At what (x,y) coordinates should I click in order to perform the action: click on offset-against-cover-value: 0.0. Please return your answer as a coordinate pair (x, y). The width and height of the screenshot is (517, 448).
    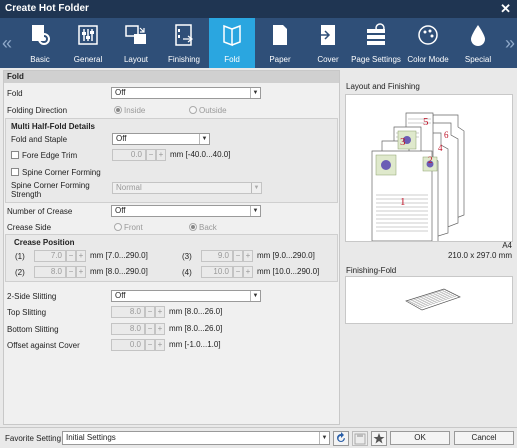
    Looking at the image, I should click on (128, 345).